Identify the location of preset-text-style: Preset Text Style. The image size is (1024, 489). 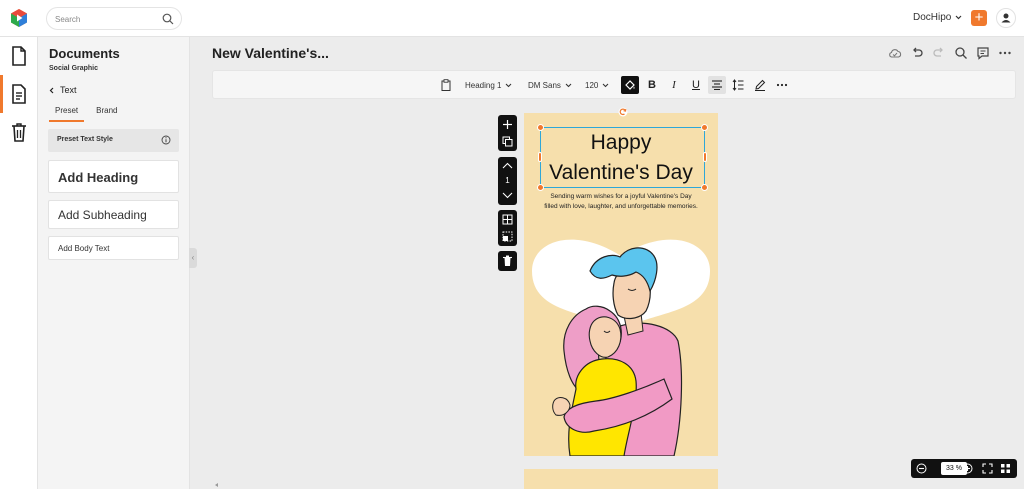
(113, 140).